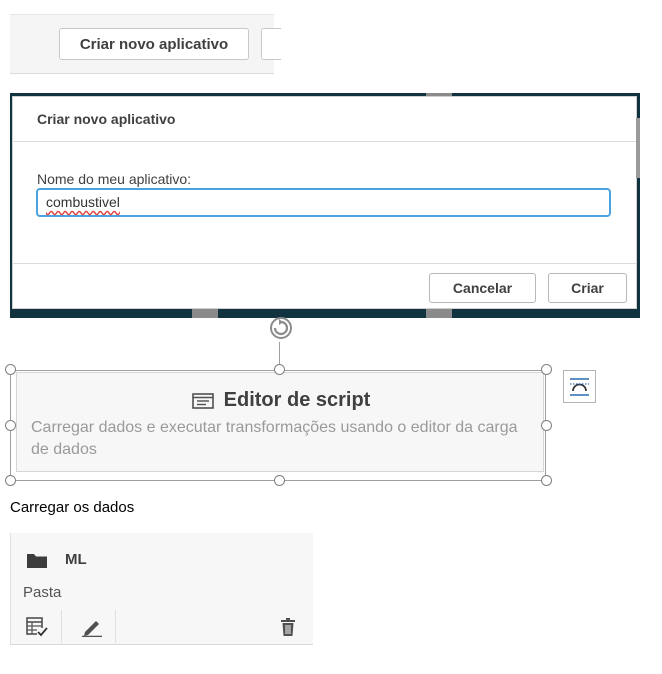  Describe the element at coordinates (114, 179) in the screenshot. I see `app-name-label: Nome do meu aplicativo:` at that location.